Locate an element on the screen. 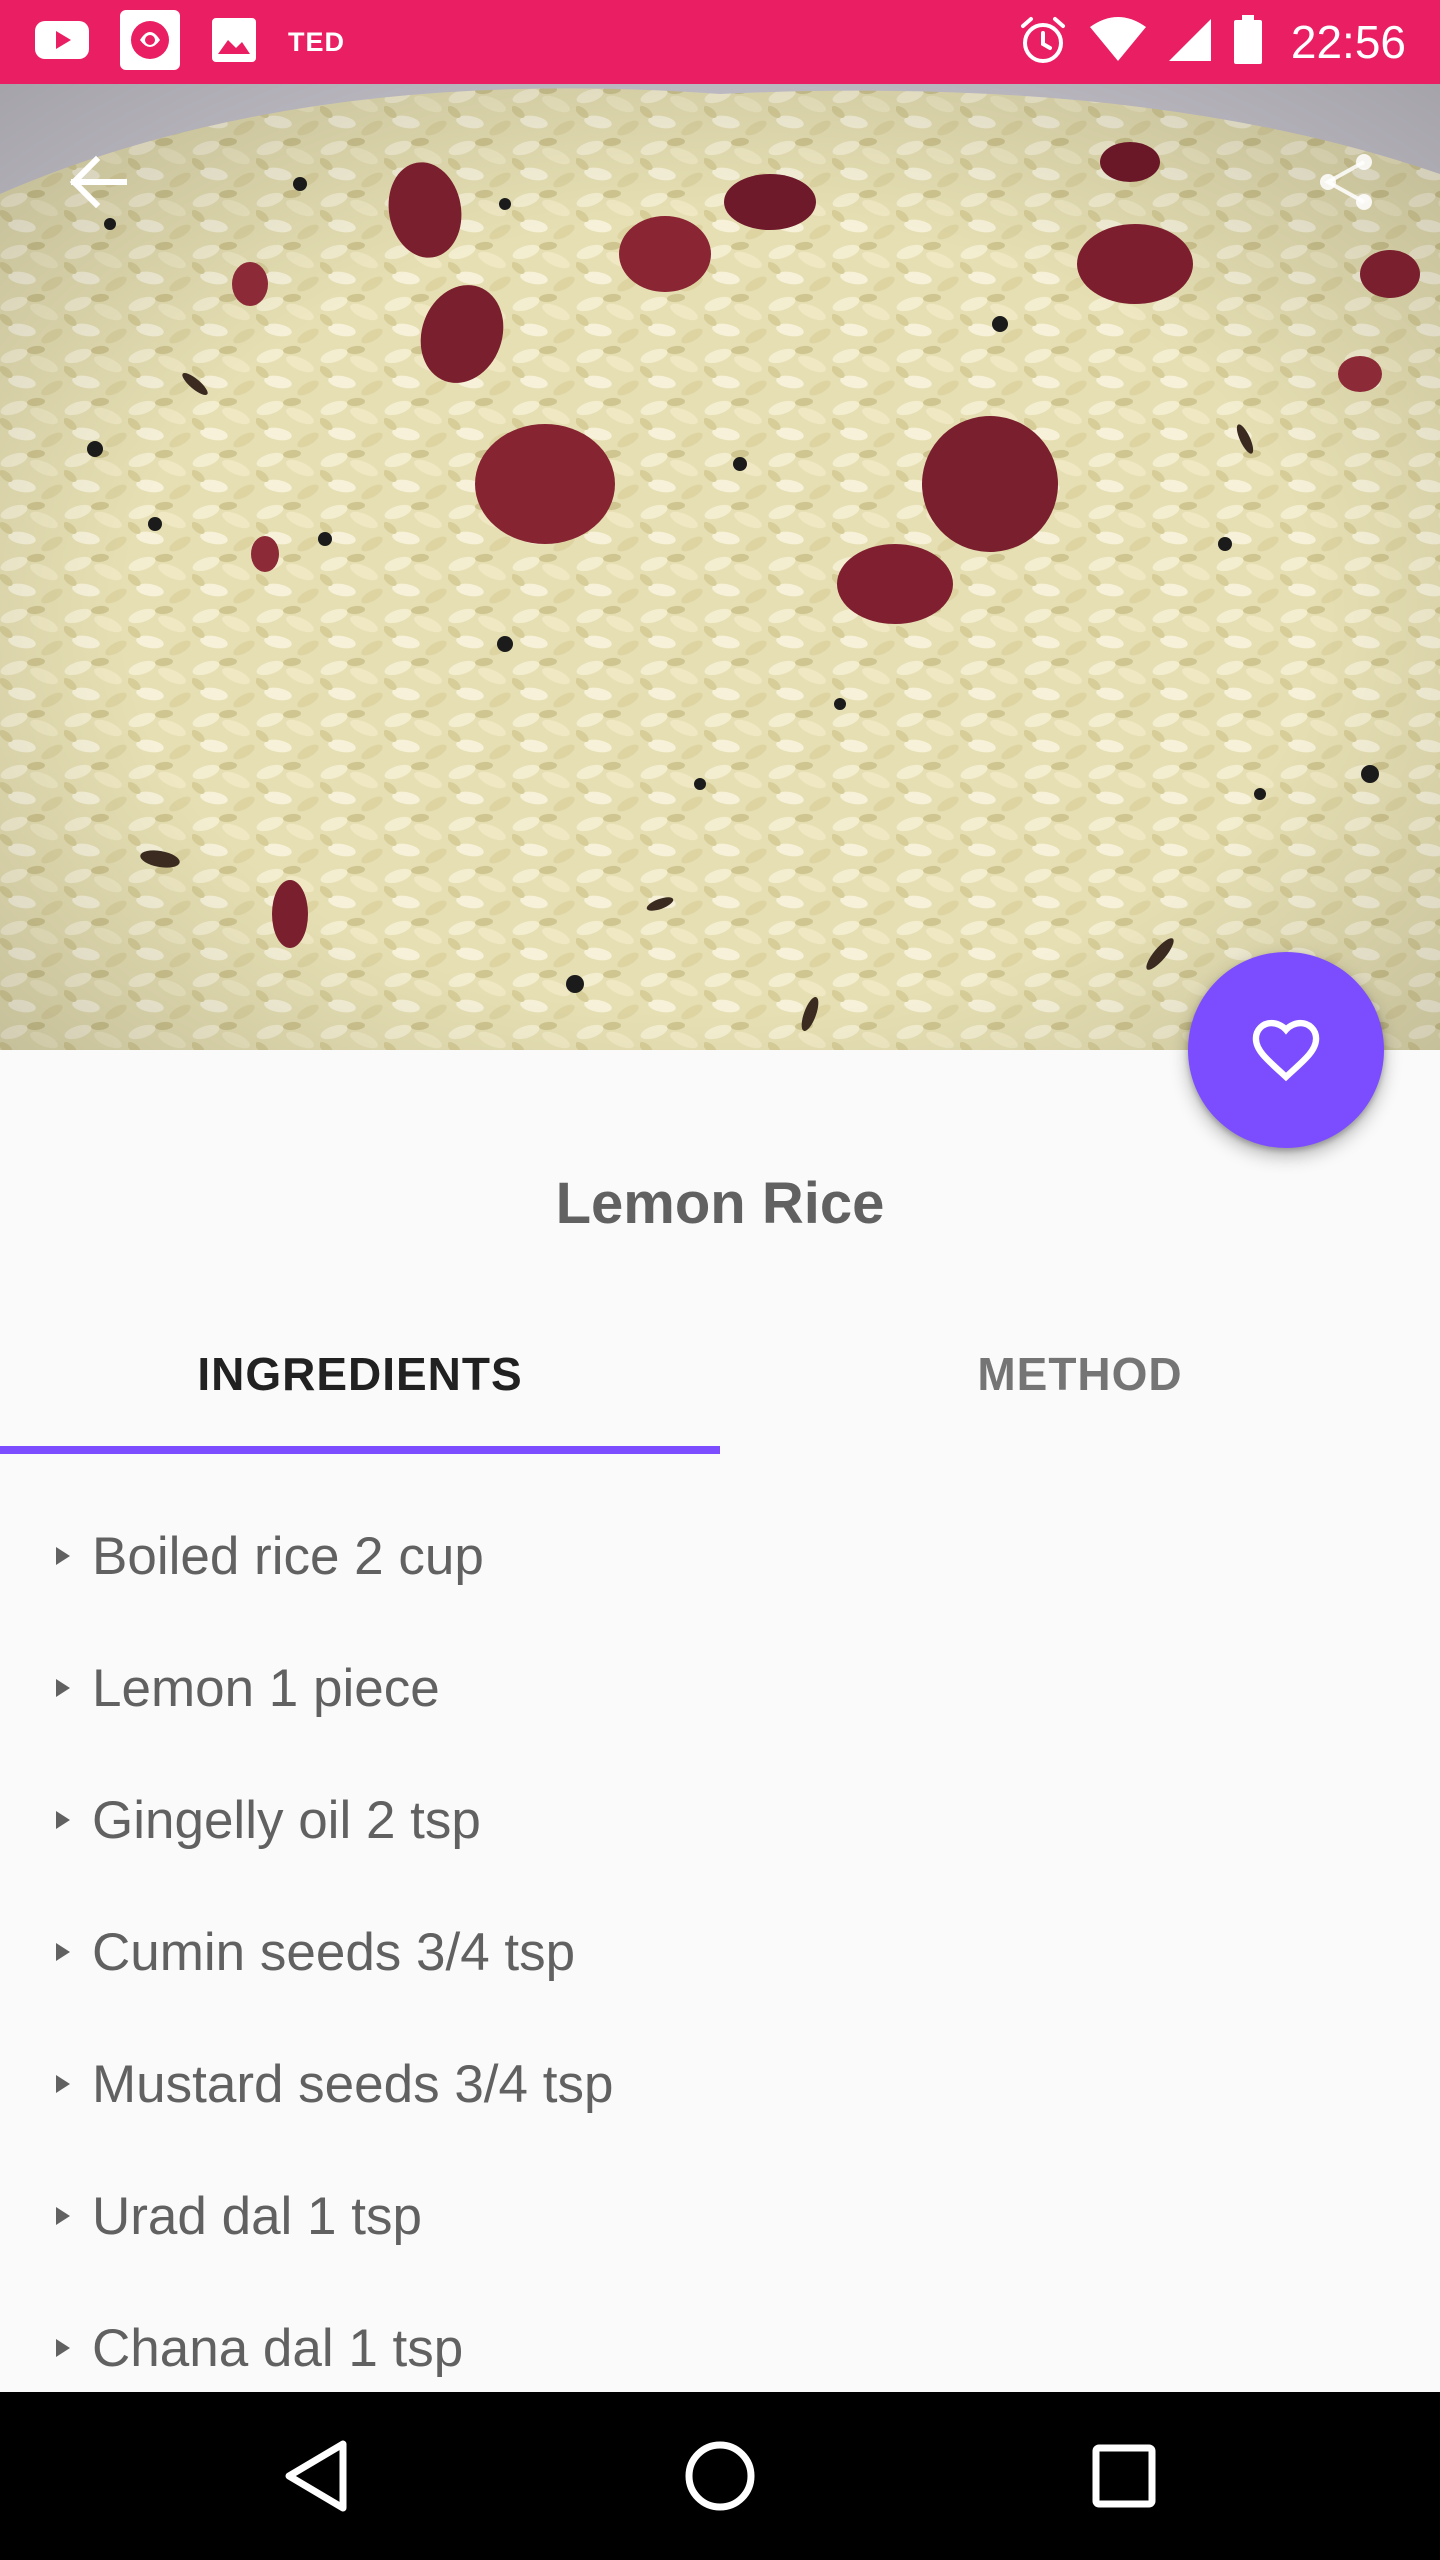 The width and height of the screenshot is (1440, 2560). ingredient-text: Lemon 1 piece is located at coordinates (266, 1688).